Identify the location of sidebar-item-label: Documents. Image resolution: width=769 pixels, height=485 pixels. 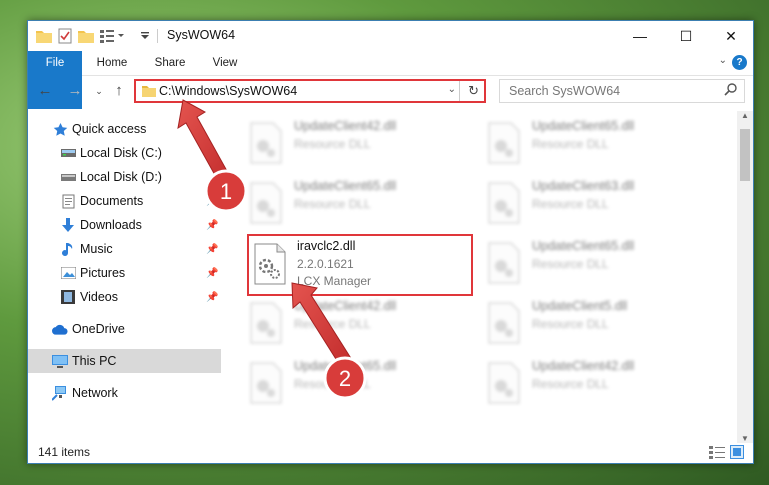
(112, 201).